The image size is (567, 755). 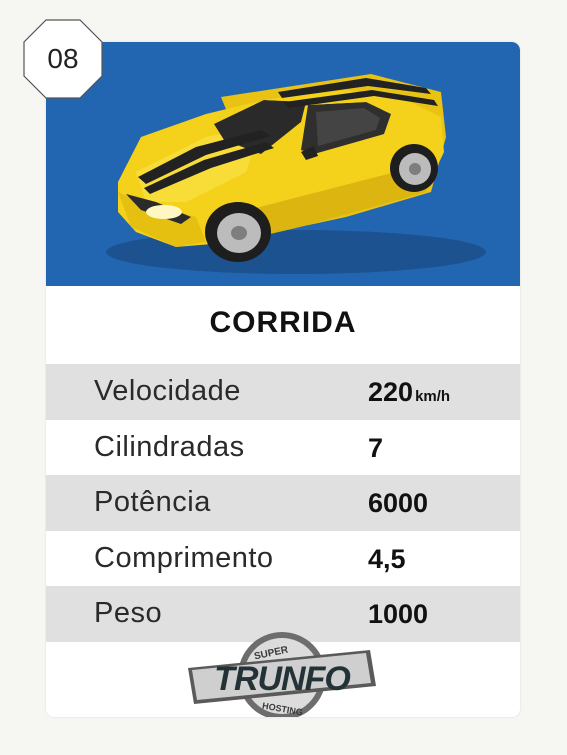 I want to click on stat-label: Cilindradas, so click(x=169, y=446).